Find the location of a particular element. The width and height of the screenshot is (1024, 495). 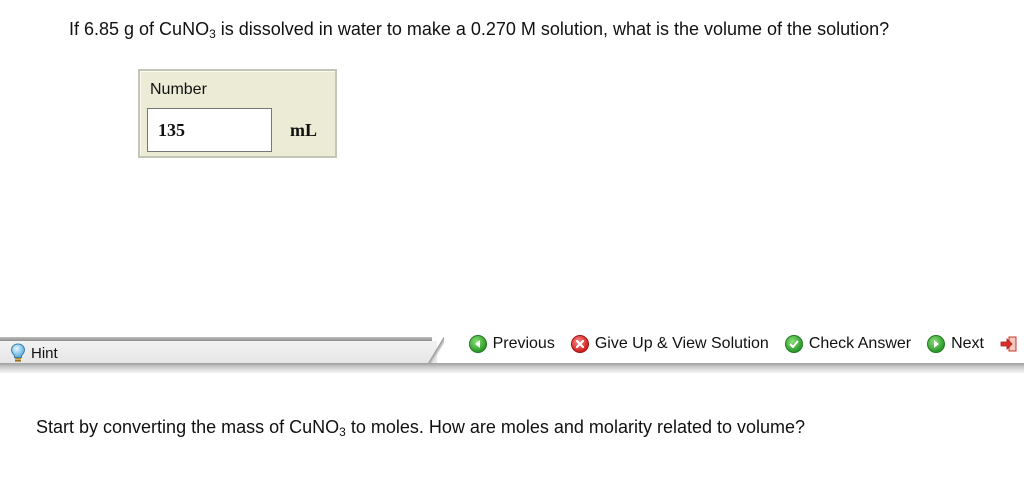

give-up-button: Give Up & View Solution is located at coordinates (669, 344).